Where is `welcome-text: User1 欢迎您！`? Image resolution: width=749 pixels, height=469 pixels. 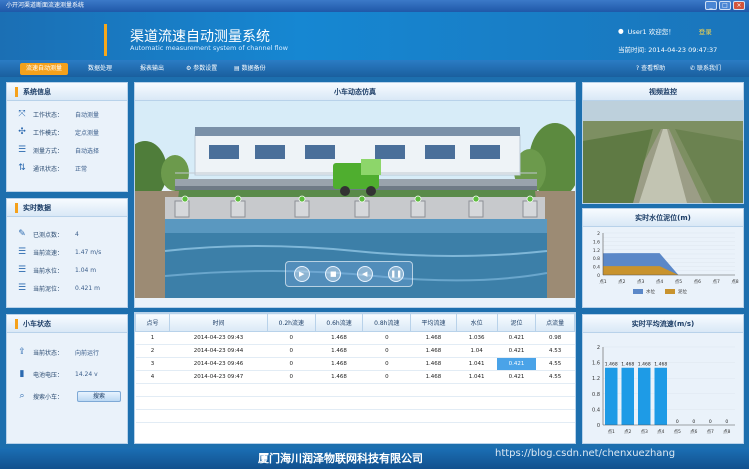
welcome-text: User1 欢迎您！ is located at coordinates (651, 32).